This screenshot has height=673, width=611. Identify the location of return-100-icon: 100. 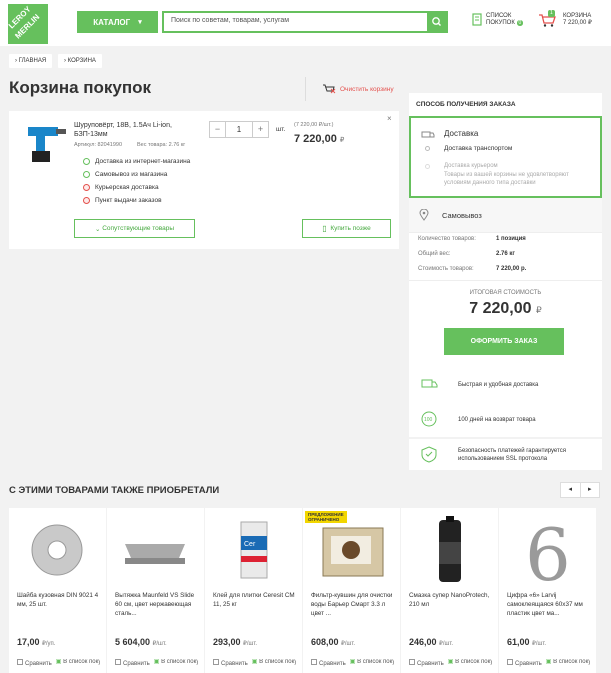
(429, 419).